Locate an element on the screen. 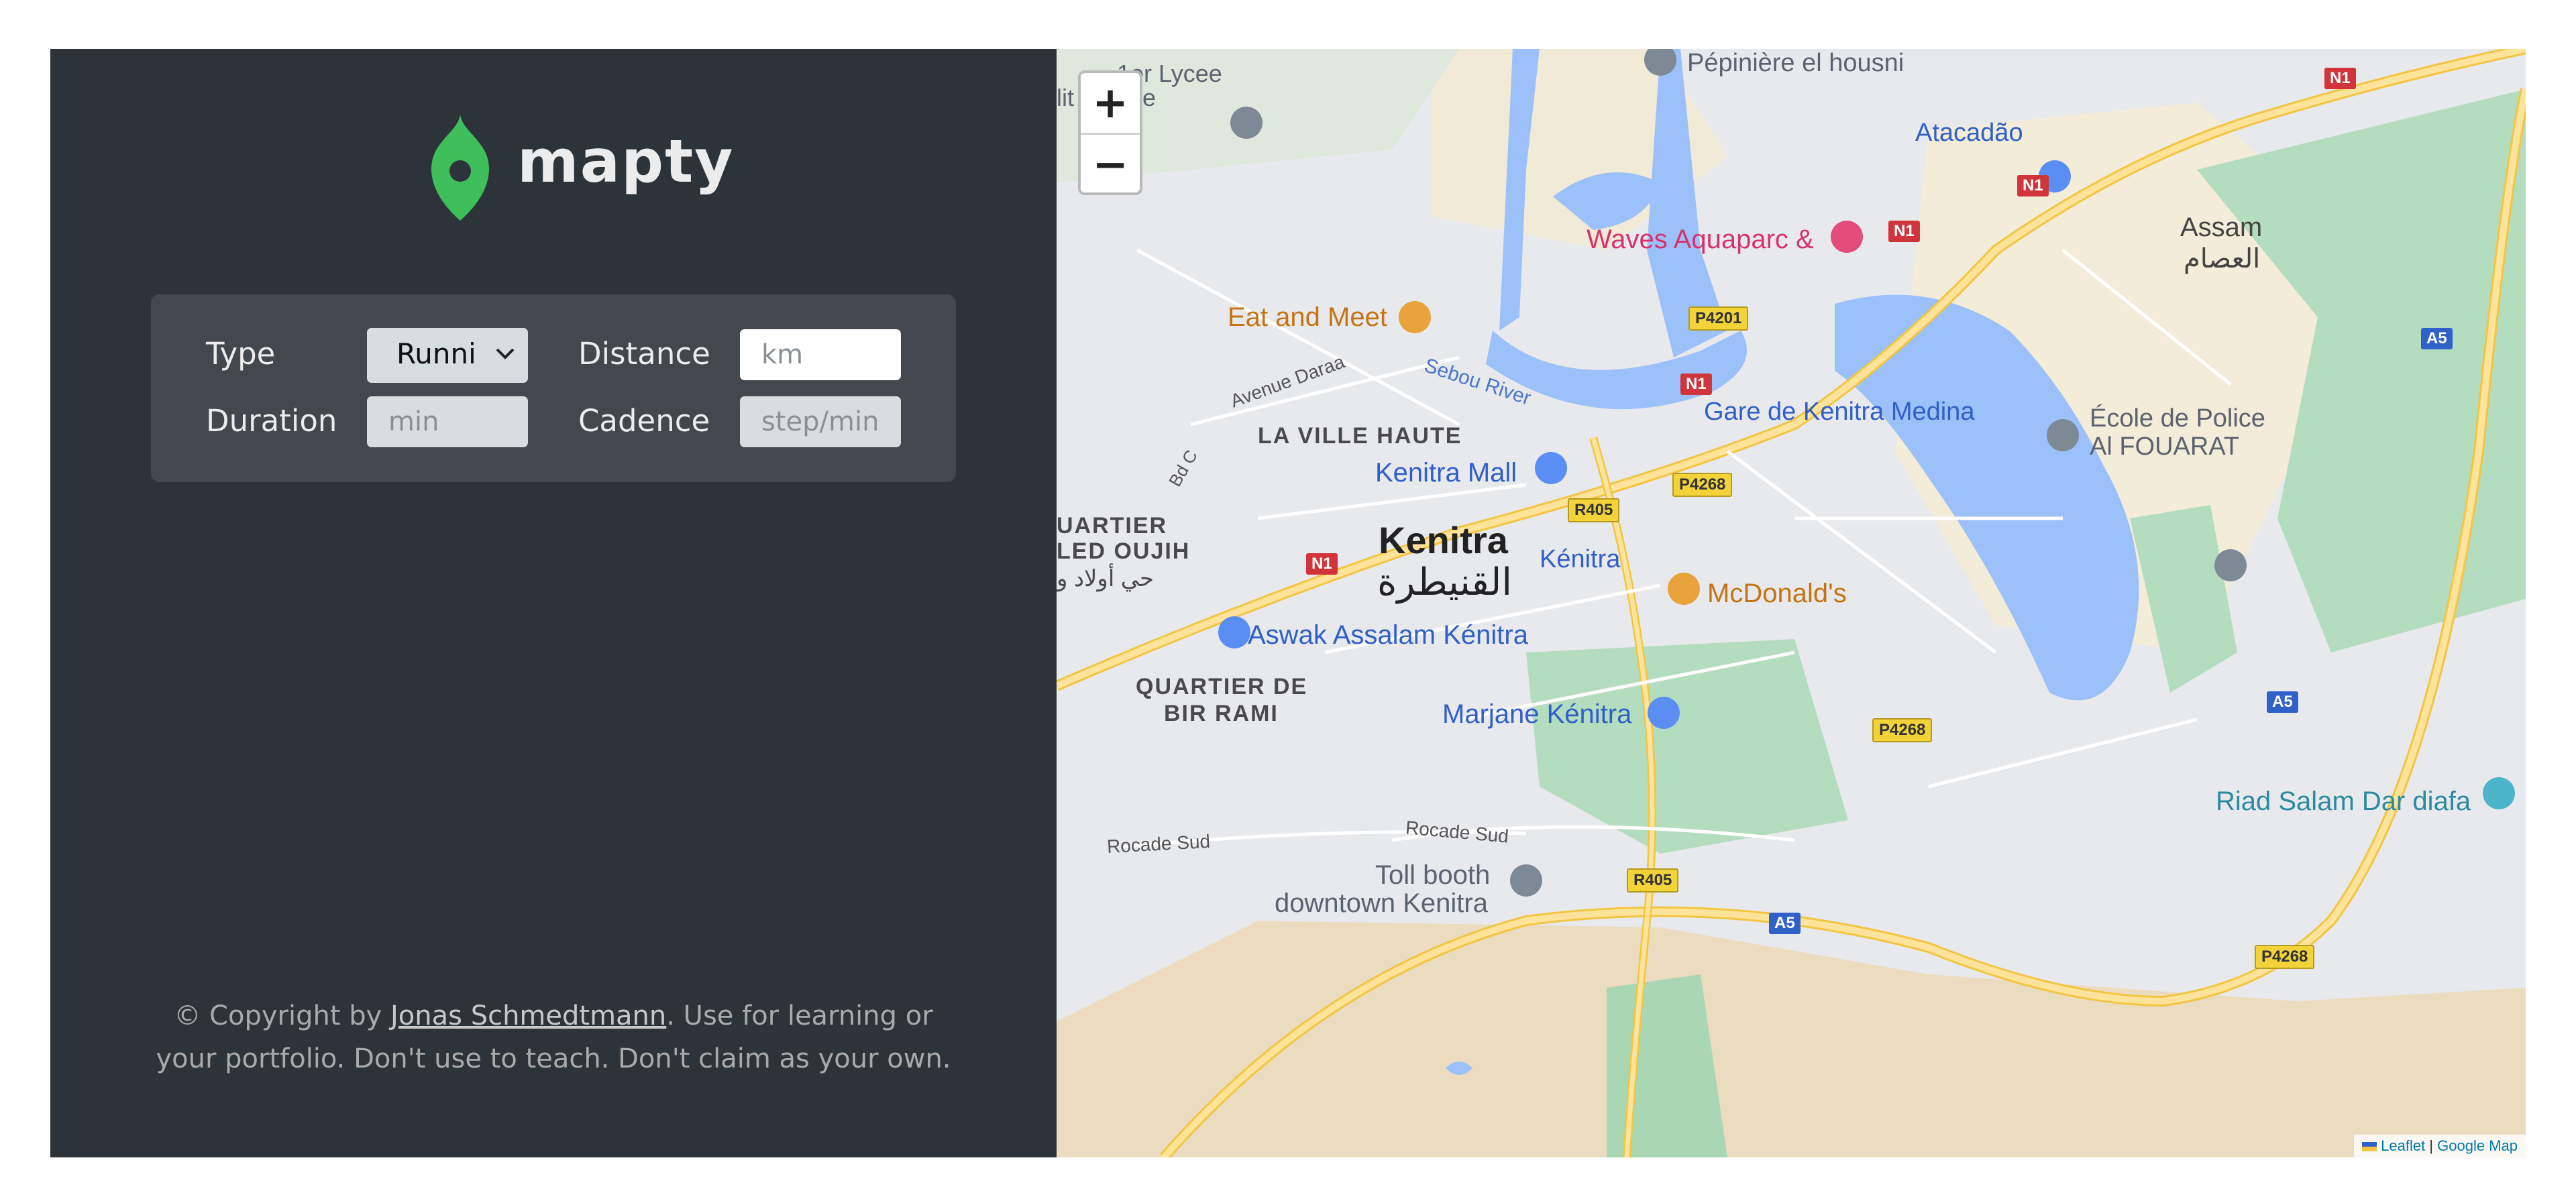 The image size is (2576, 1203). map-label-assam: Assam is located at coordinates (2221, 227).